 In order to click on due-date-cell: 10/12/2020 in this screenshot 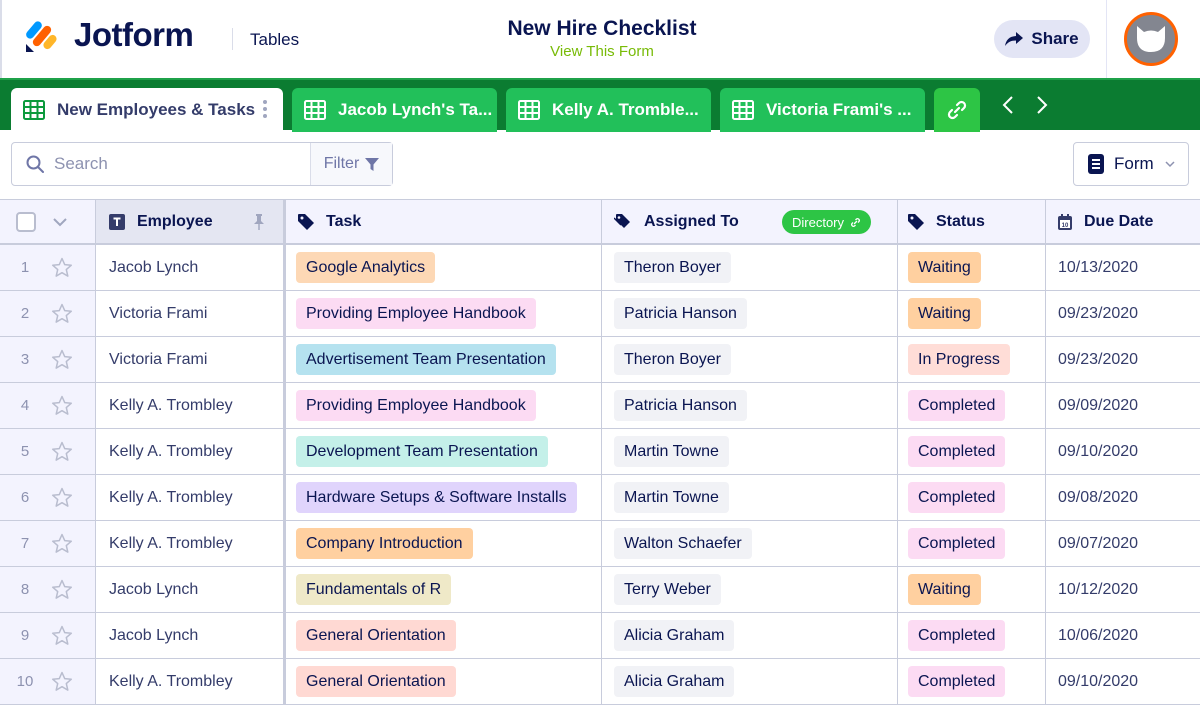, I will do `click(1123, 589)`.